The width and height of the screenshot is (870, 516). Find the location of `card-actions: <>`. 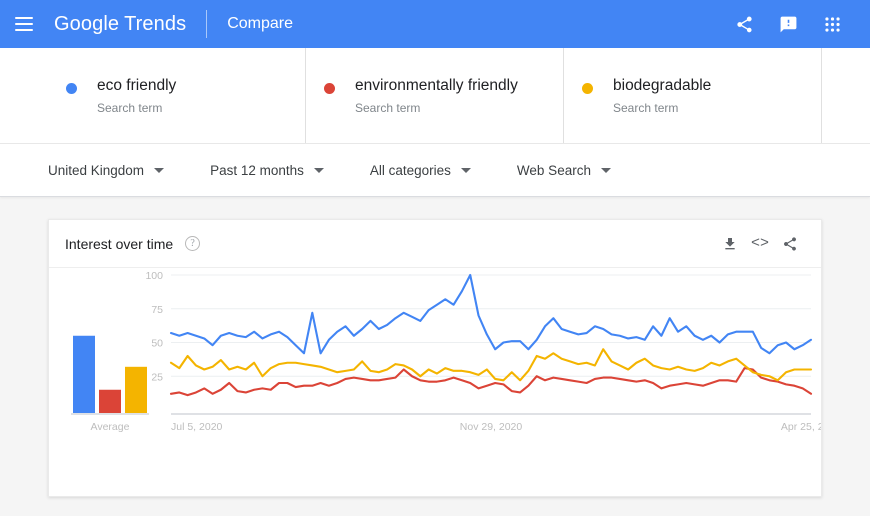

card-actions: <> is located at coordinates (760, 244).